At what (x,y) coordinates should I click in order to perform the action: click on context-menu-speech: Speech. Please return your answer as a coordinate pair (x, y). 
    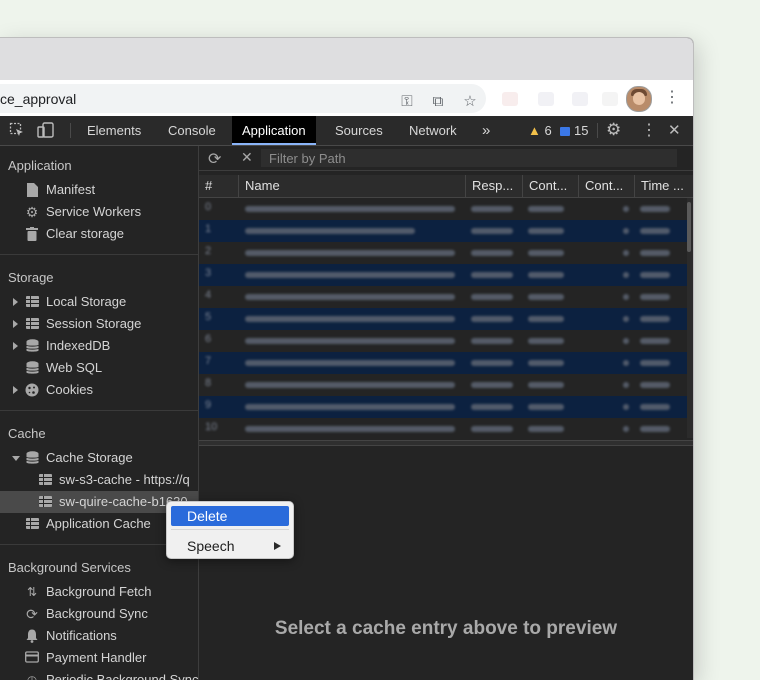
    Looking at the image, I should click on (230, 546).